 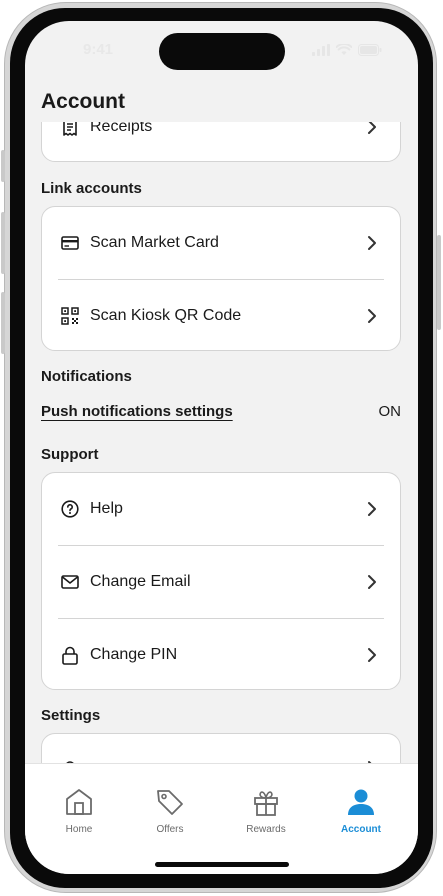 I want to click on status-icons, so click(x=347, y=50).